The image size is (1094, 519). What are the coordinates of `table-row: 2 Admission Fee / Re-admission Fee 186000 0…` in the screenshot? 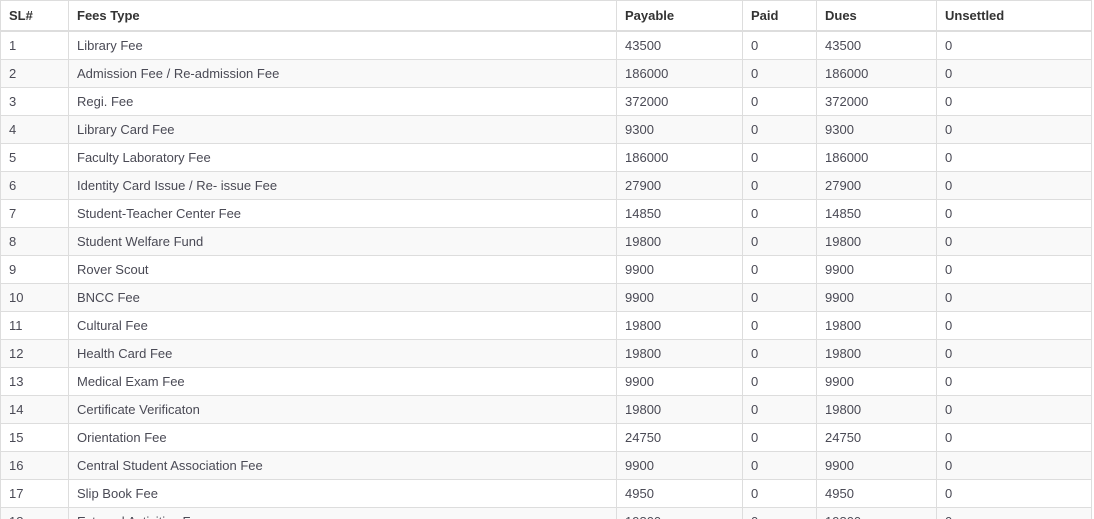 It's located at (546, 73).